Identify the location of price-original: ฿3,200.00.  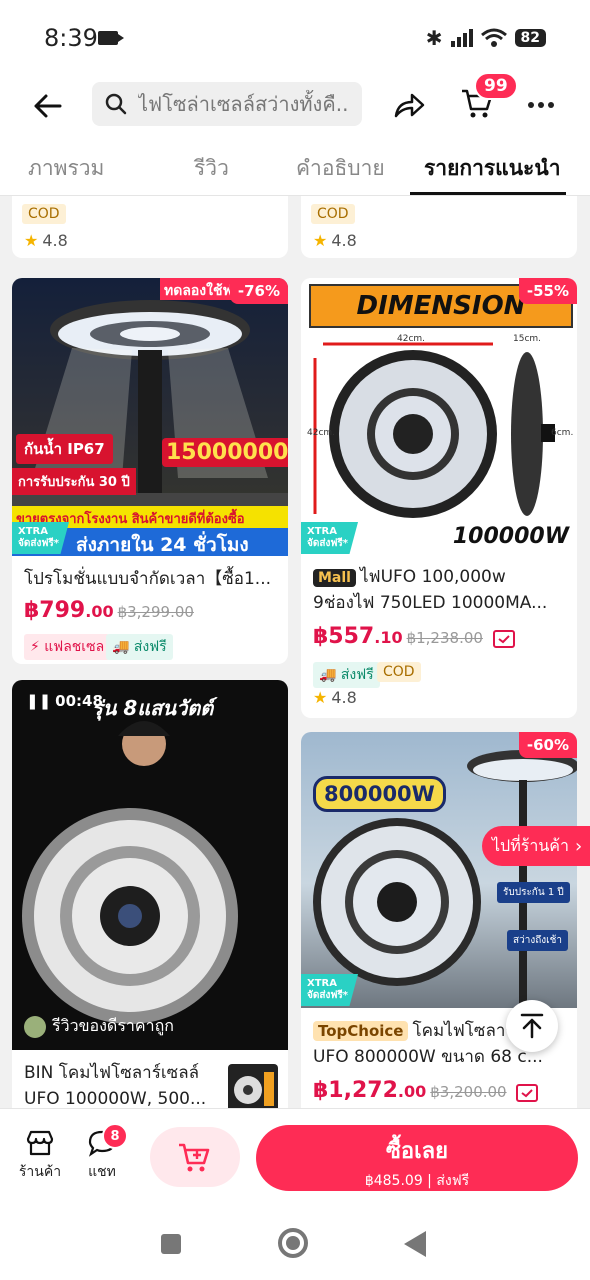
(468, 1092).